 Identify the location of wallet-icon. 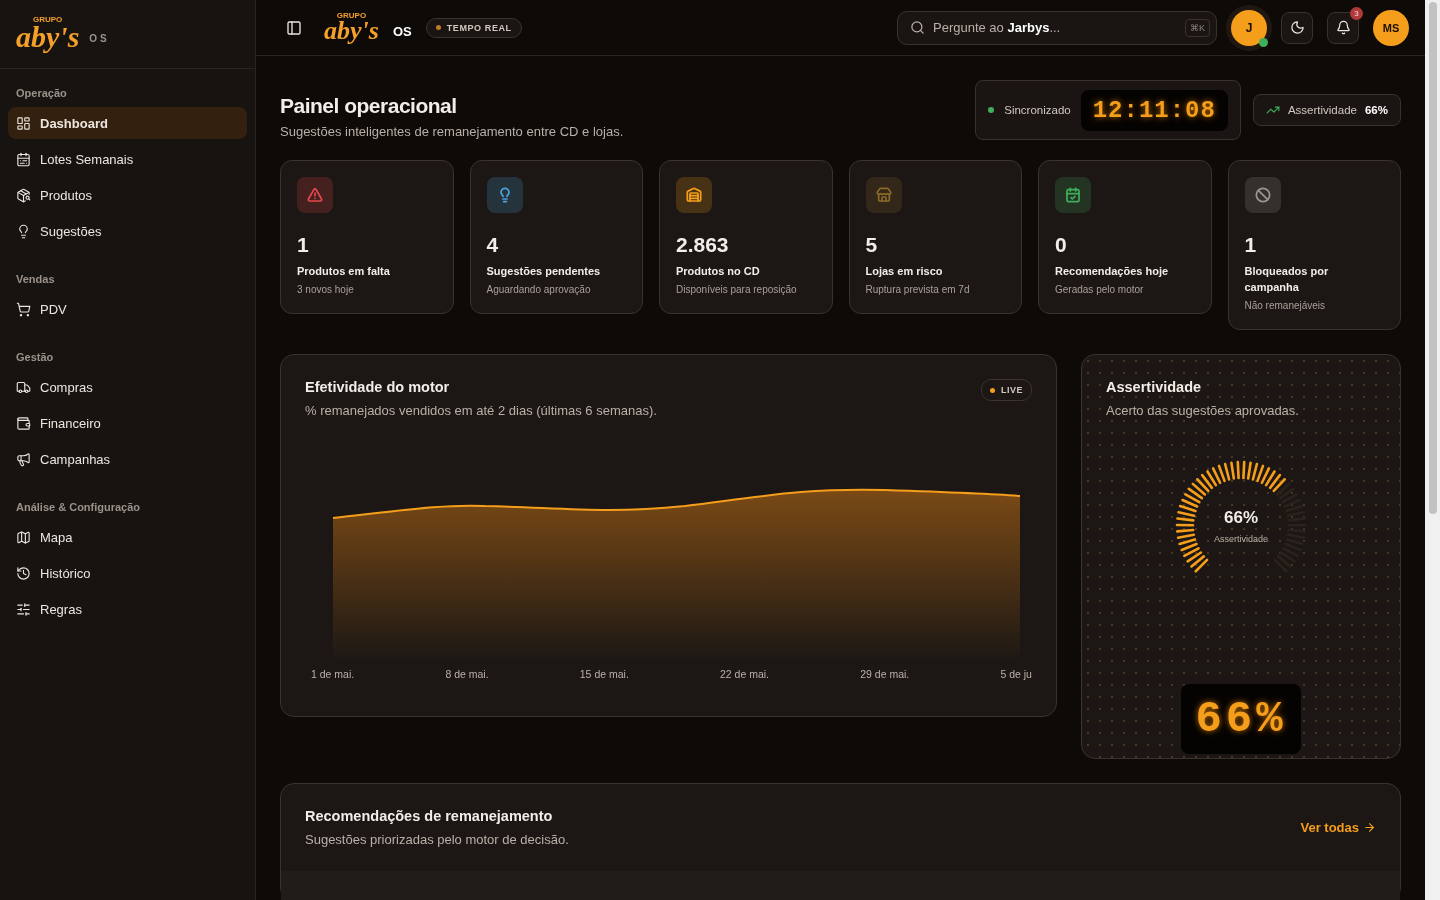
(23, 423).